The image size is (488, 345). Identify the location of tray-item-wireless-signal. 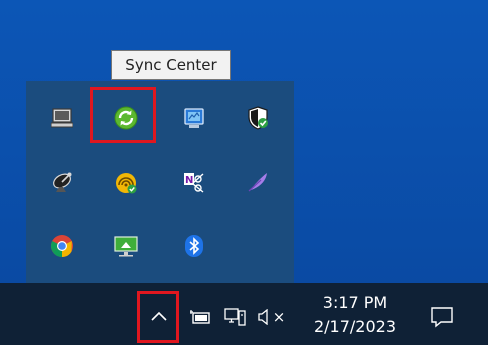
(126, 182).